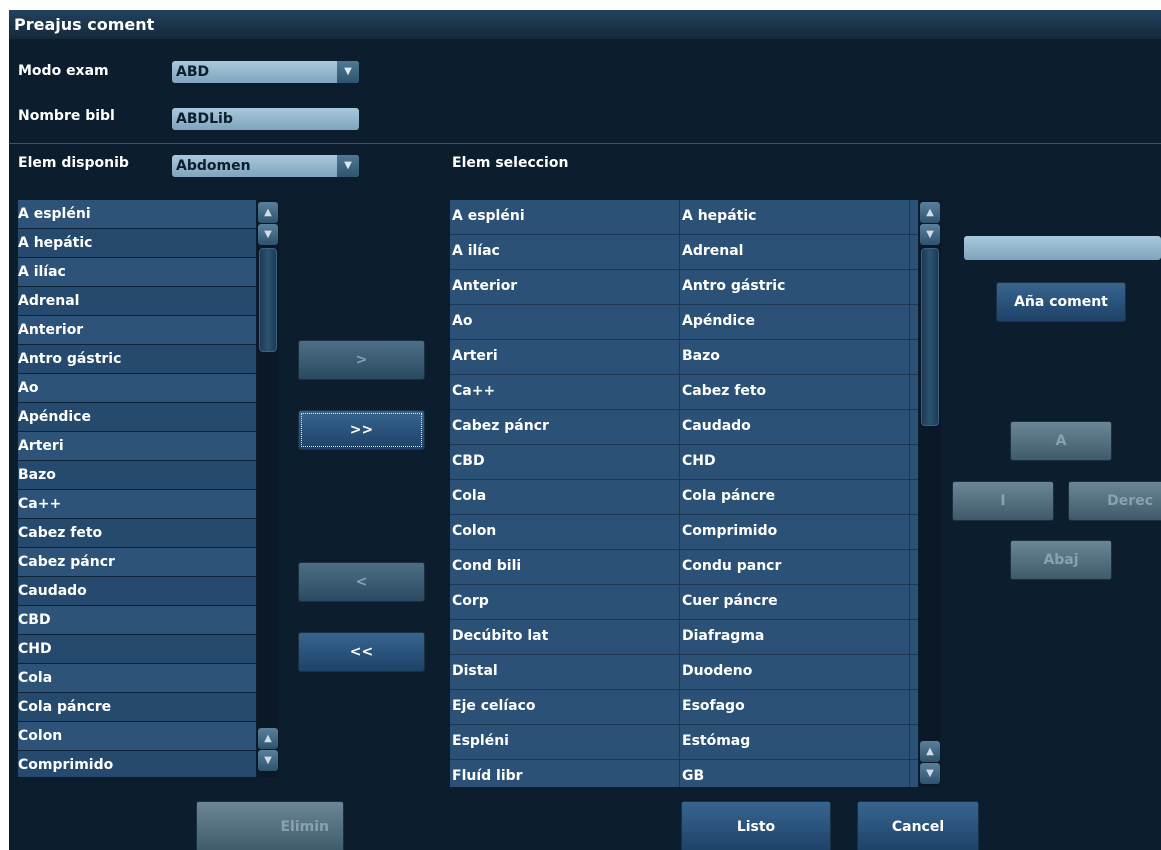 The height and width of the screenshot is (850, 1161). What do you see at coordinates (137, 562) in the screenshot?
I see `list-item: Cabez páncr` at bounding box center [137, 562].